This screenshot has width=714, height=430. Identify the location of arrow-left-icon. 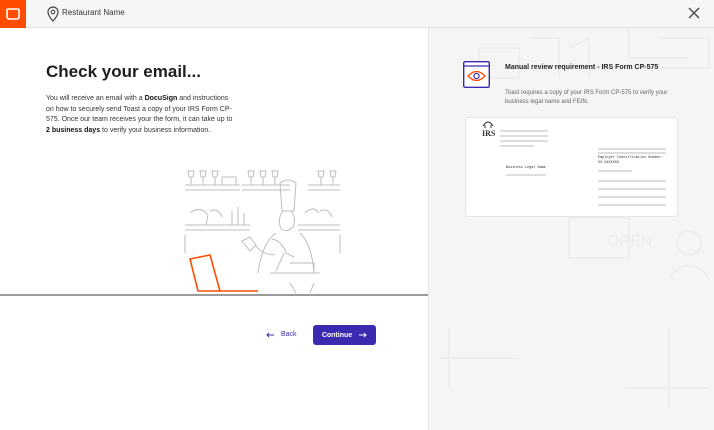
(270, 334).